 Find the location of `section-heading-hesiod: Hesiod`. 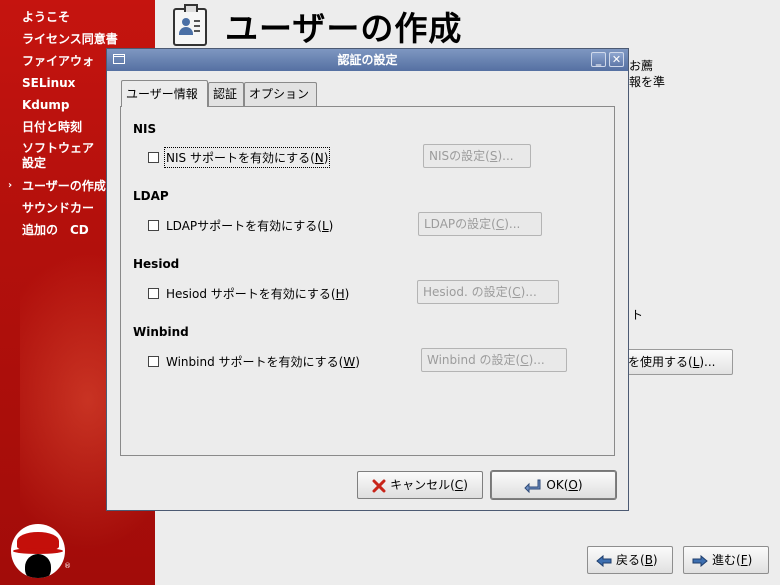

section-heading-hesiod: Hesiod is located at coordinates (156, 264).